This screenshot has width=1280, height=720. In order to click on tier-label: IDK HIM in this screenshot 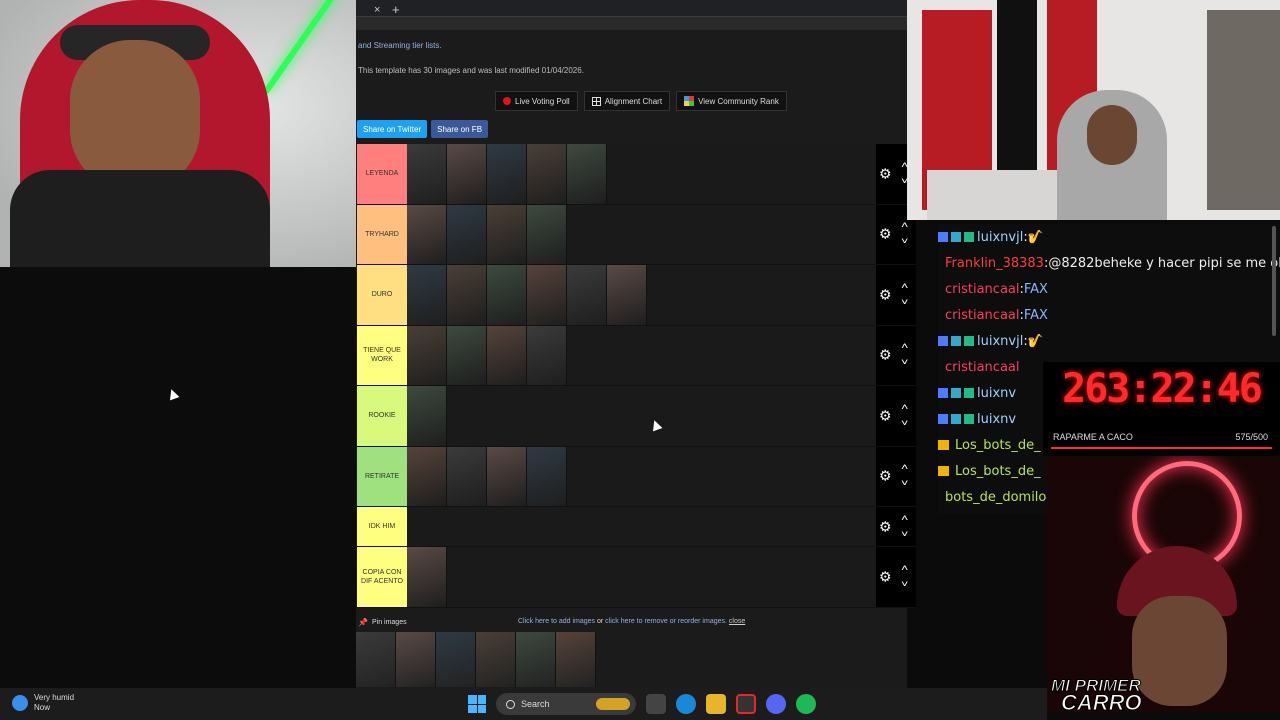, I will do `click(382, 526)`.